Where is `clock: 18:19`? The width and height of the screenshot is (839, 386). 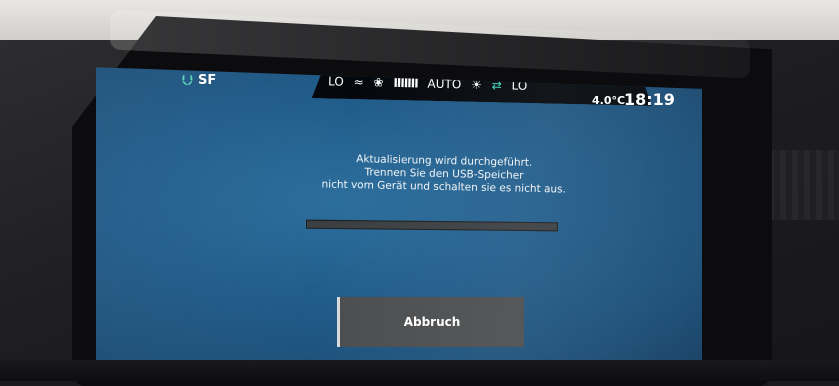
clock: 18:19 is located at coordinates (649, 99).